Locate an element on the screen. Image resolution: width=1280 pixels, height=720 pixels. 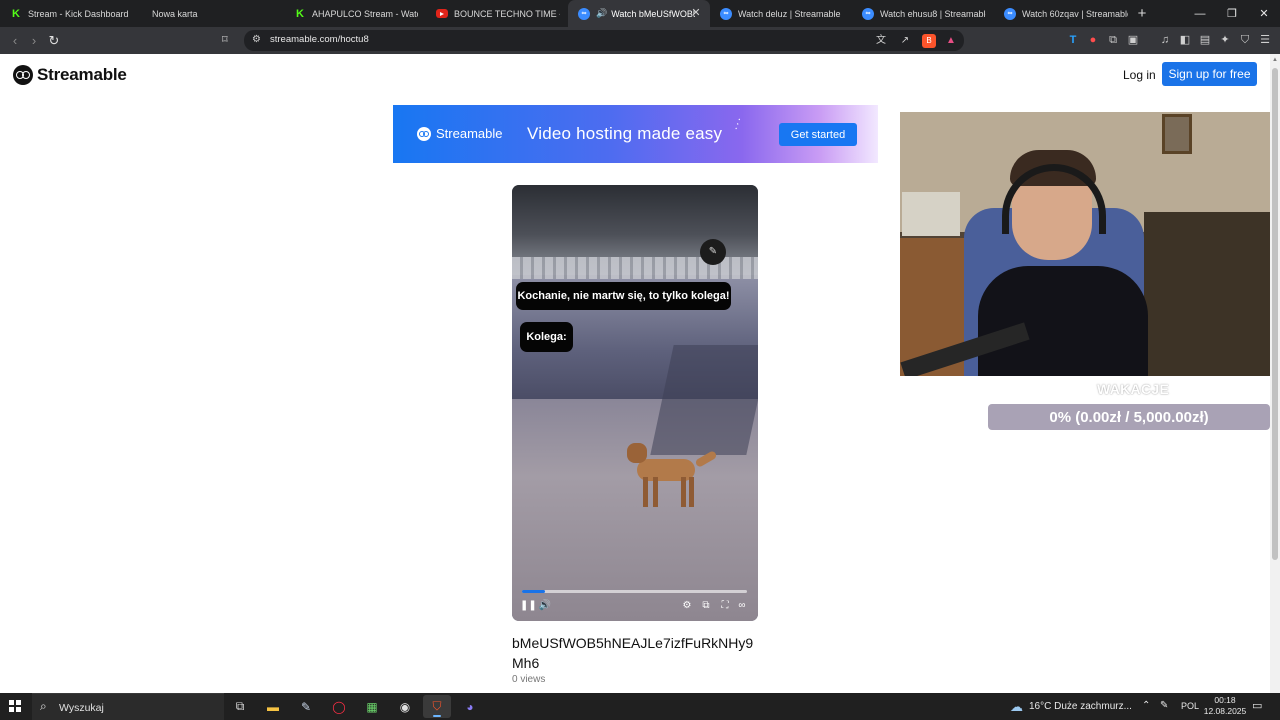
pen-icon: ✎ is located at coordinates (1164, 705).